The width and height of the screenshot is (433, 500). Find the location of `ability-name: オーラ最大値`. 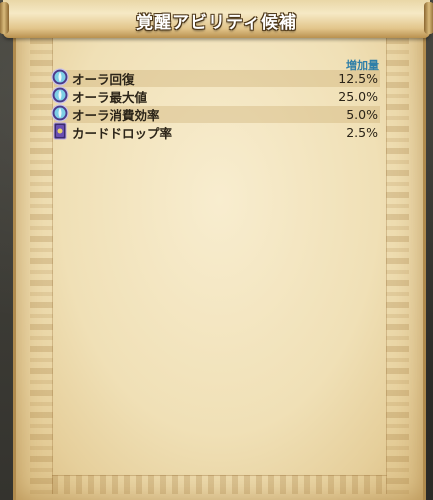

ability-name: オーラ最大値 is located at coordinates (110, 97).